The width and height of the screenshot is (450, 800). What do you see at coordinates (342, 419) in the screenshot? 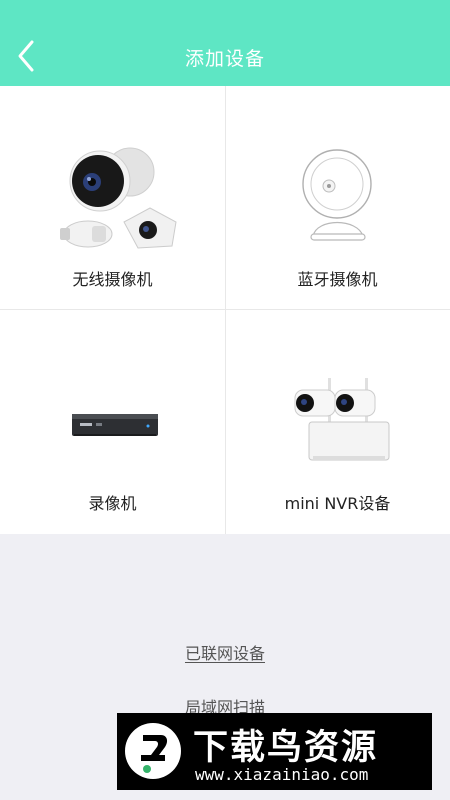
I see `mini-nvr-image` at bounding box center [342, 419].